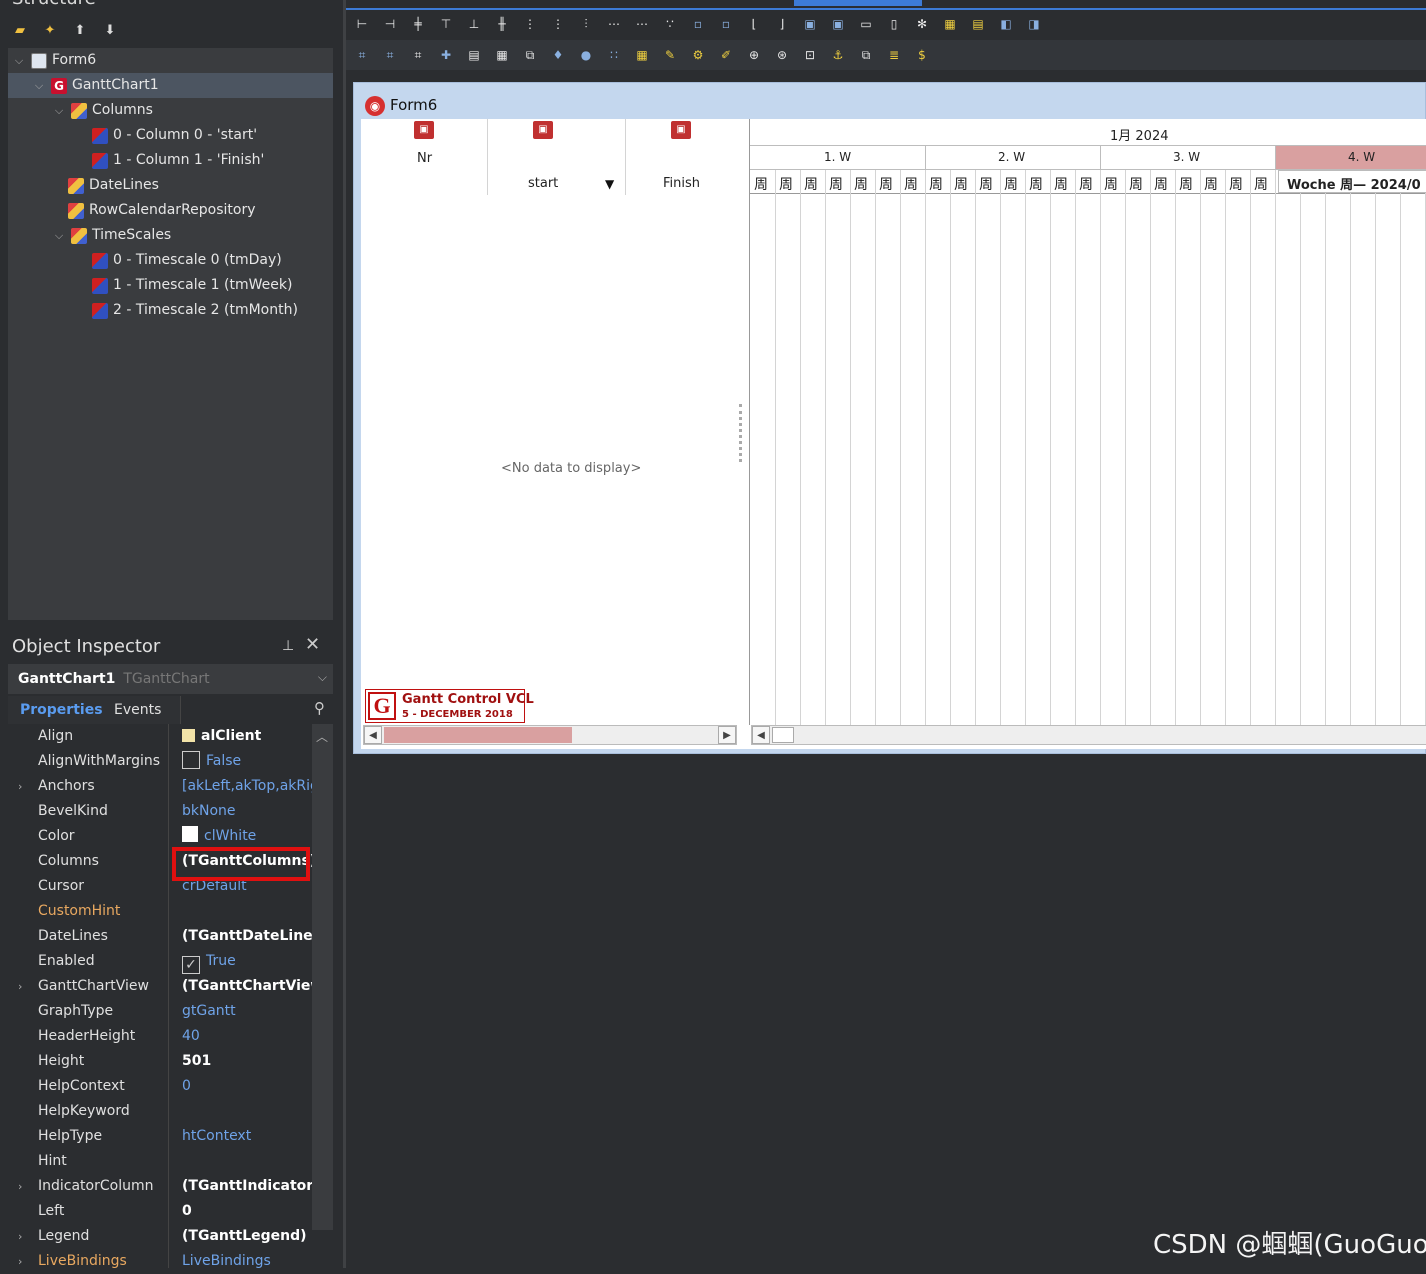 This screenshot has height=1274, width=1426. I want to click on align-bottom-icon: ⊥, so click(474, 24).